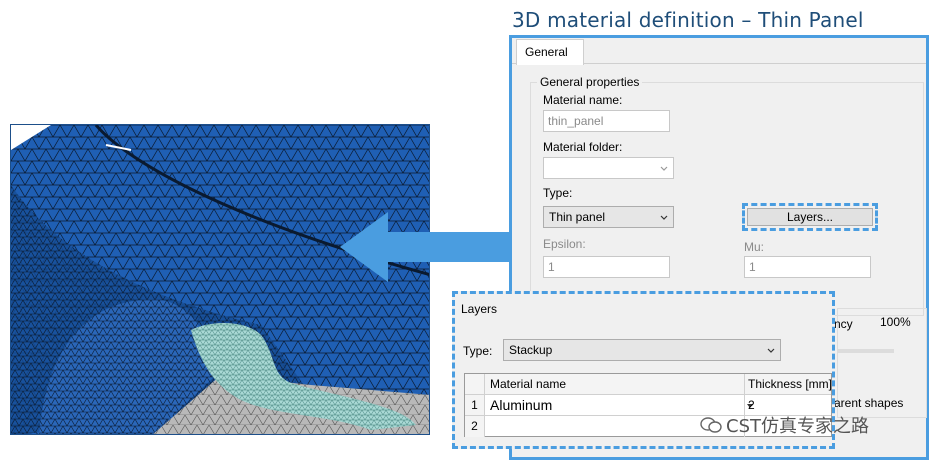  Describe the element at coordinates (615, 384) in the screenshot. I see `column-header-material: Material name` at that location.